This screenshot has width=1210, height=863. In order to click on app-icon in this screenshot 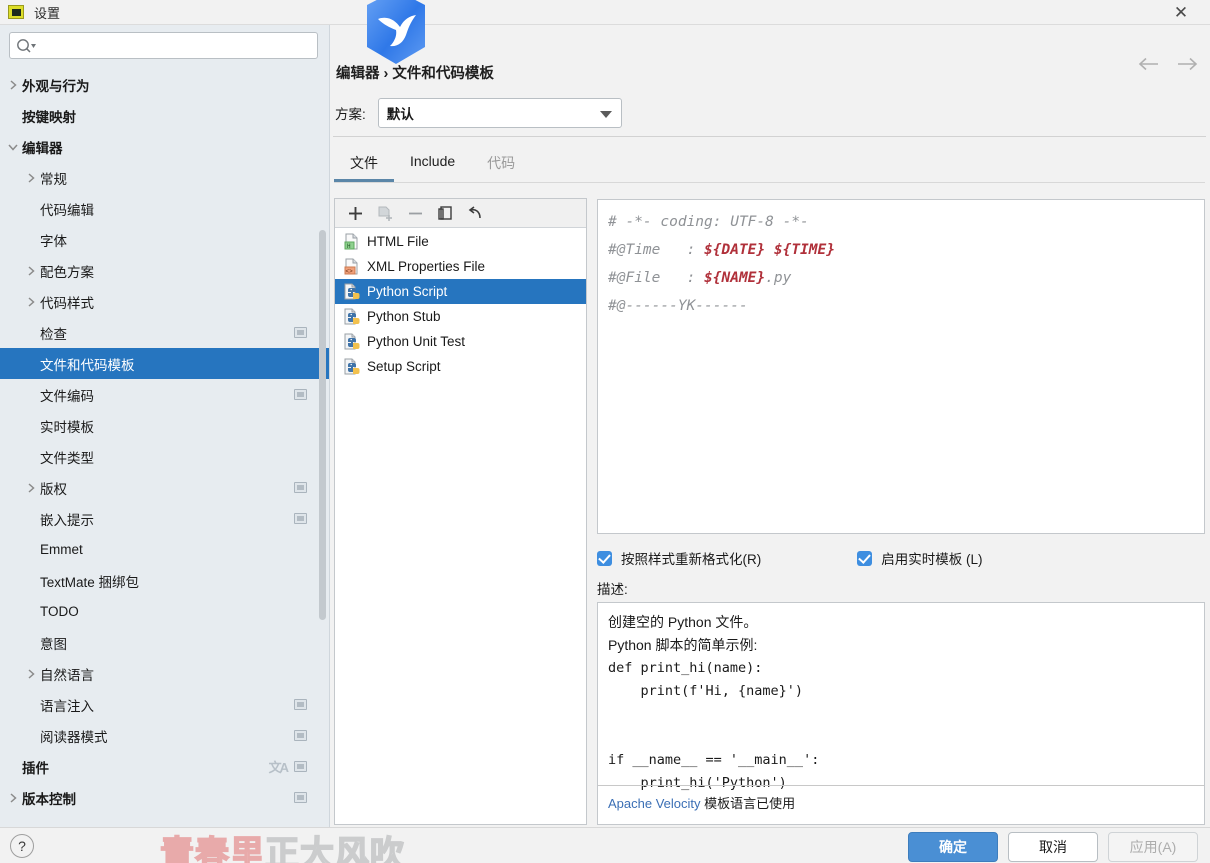, I will do `click(16, 12)`.